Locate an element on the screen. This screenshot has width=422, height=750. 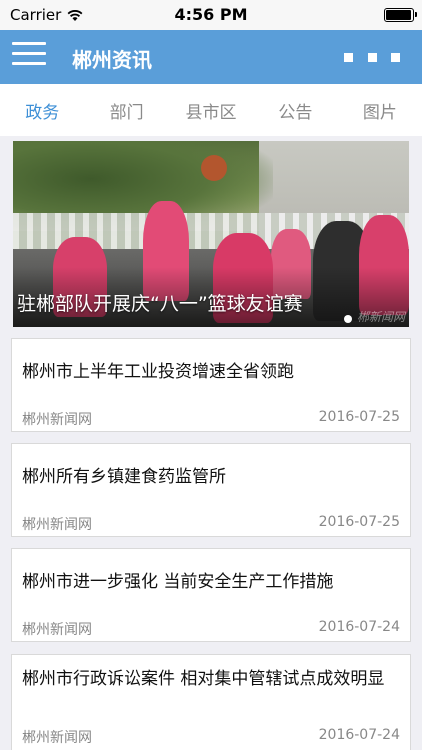
category-tabs: 政务 部门 县市区 公告 图片 is located at coordinates (211, 110).